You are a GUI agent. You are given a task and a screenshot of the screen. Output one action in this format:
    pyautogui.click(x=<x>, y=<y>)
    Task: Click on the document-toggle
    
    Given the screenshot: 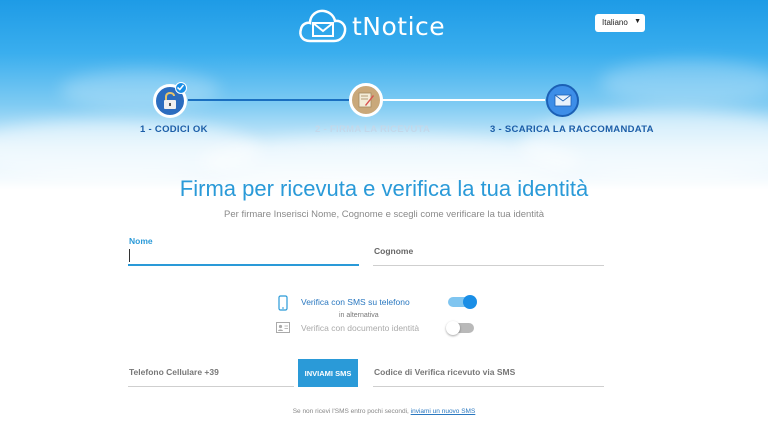 What is the action you would take?
    pyautogui.click(x=460, y=328)
    